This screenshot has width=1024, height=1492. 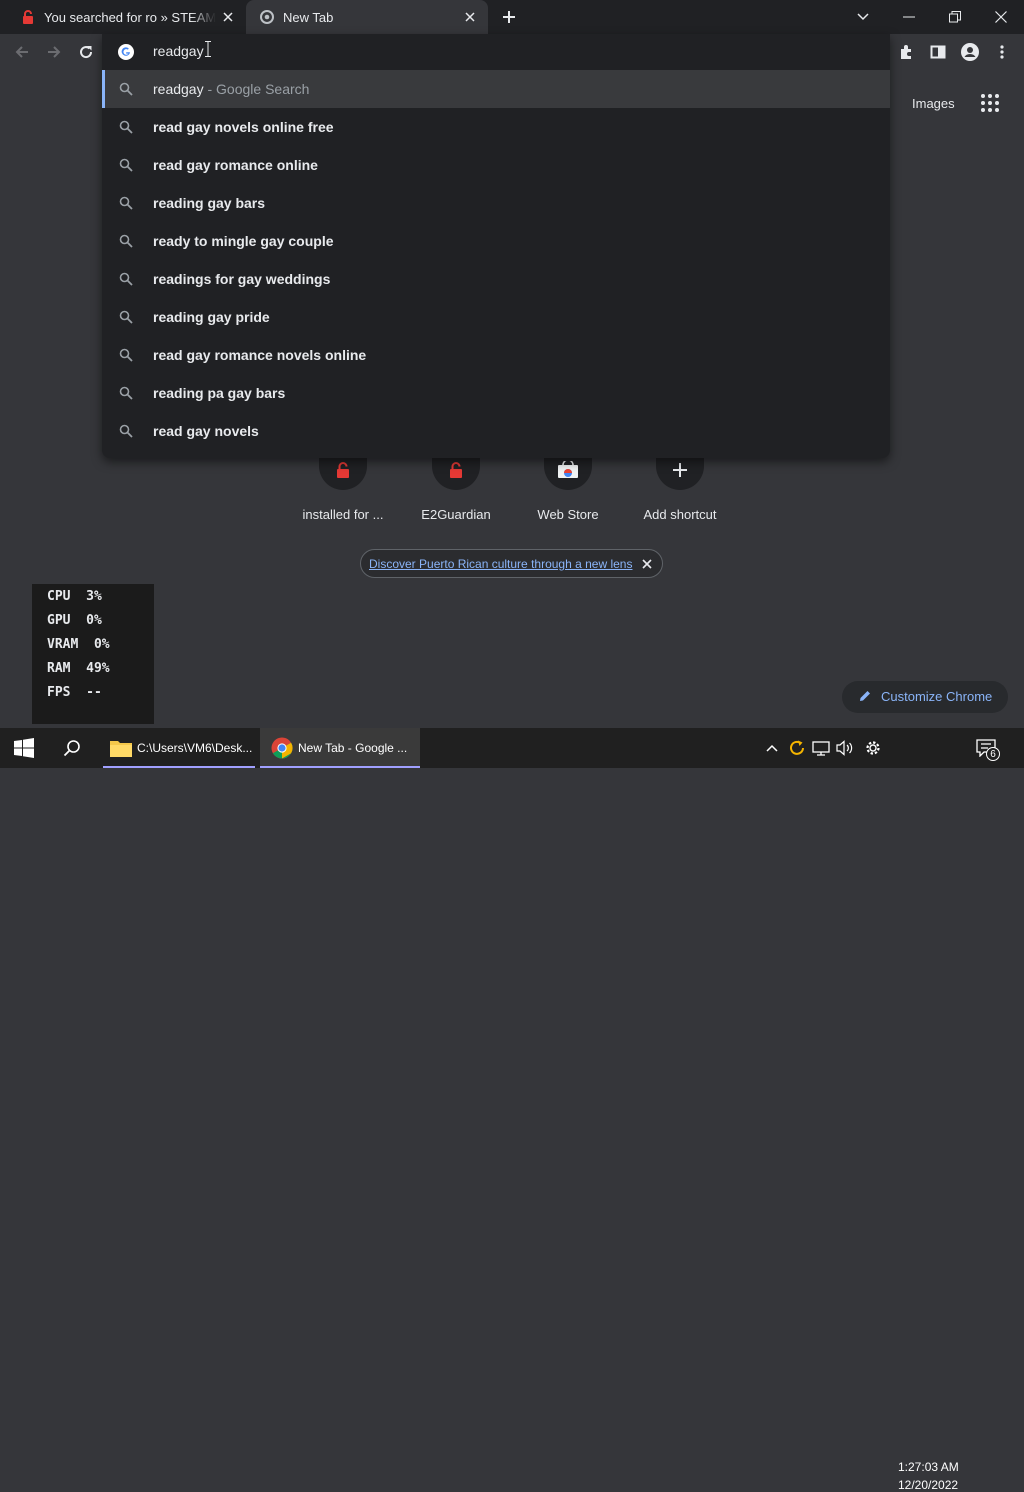 I want to click on shortcut-label: E2Guardian, so click(x=456, y=514).